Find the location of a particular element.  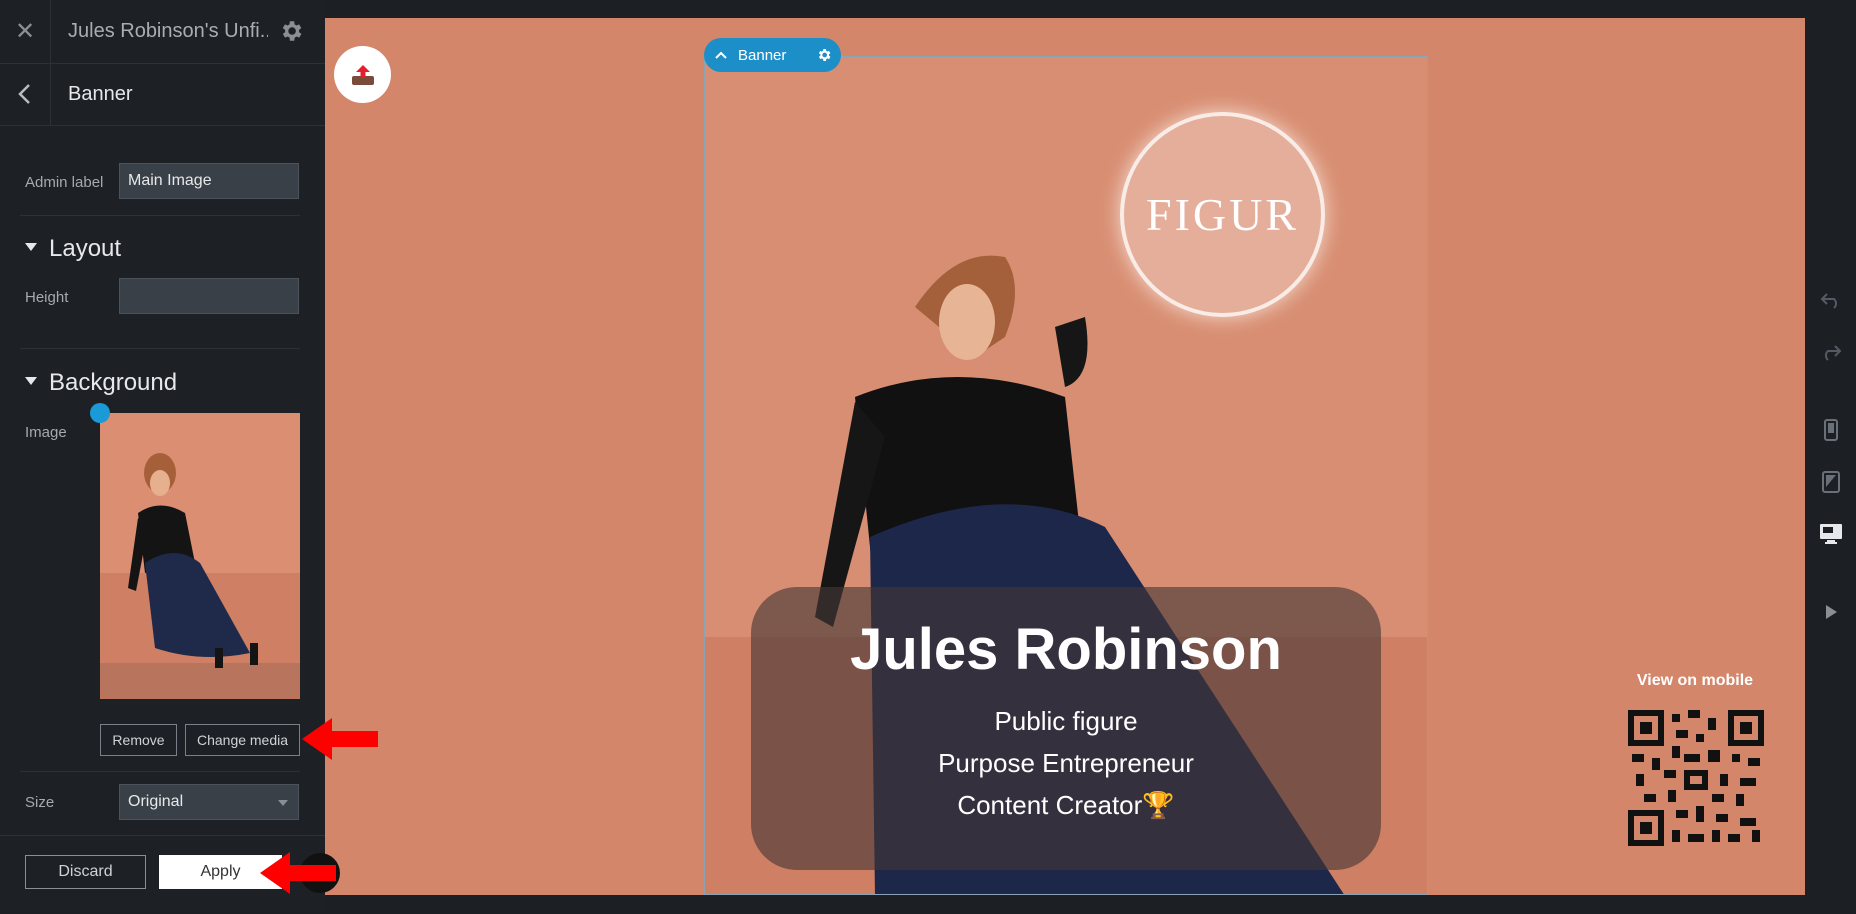

redo-icon is located at coordinates (1831, 352).